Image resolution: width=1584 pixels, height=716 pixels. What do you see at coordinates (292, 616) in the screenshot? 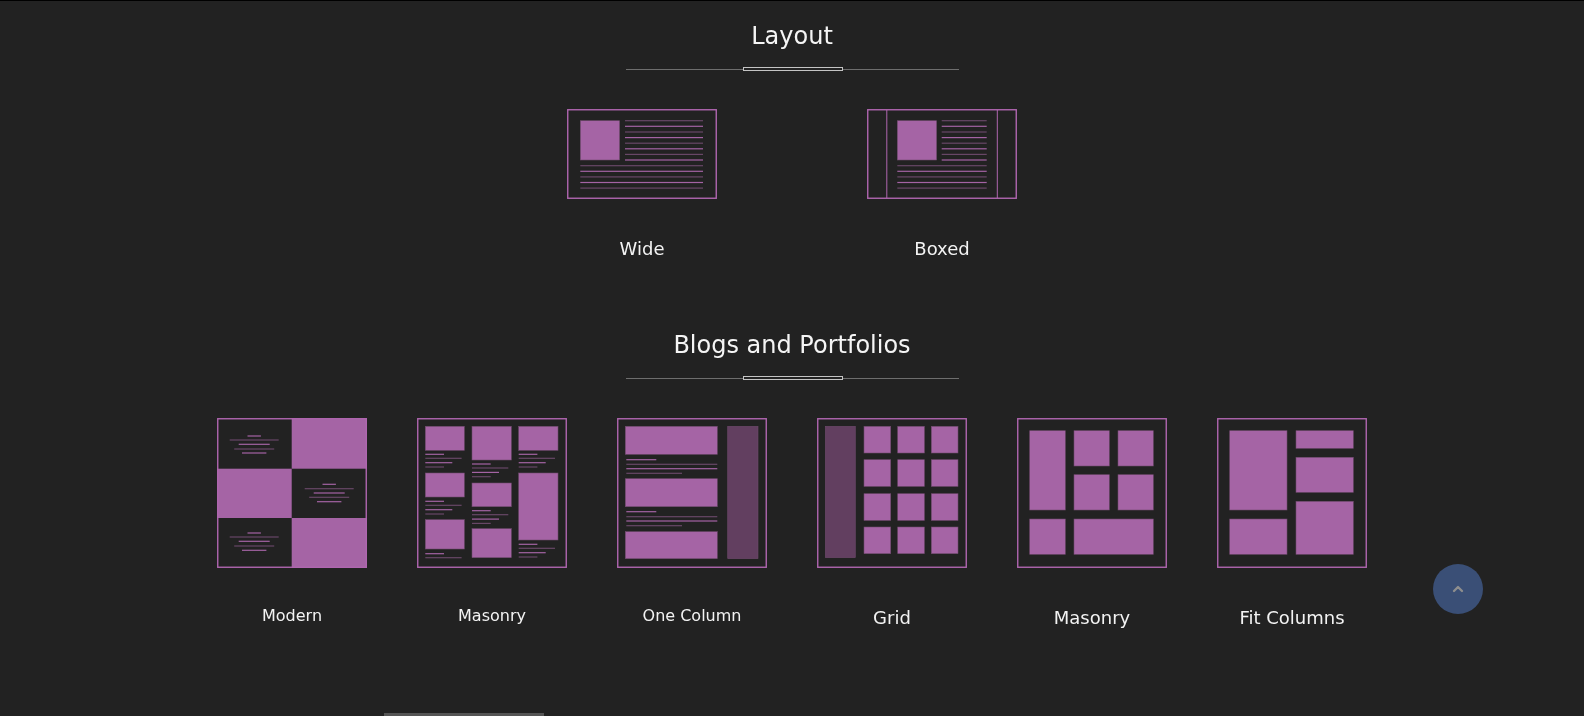
I see `option-label: Modern` at bounding box center [292, 616].